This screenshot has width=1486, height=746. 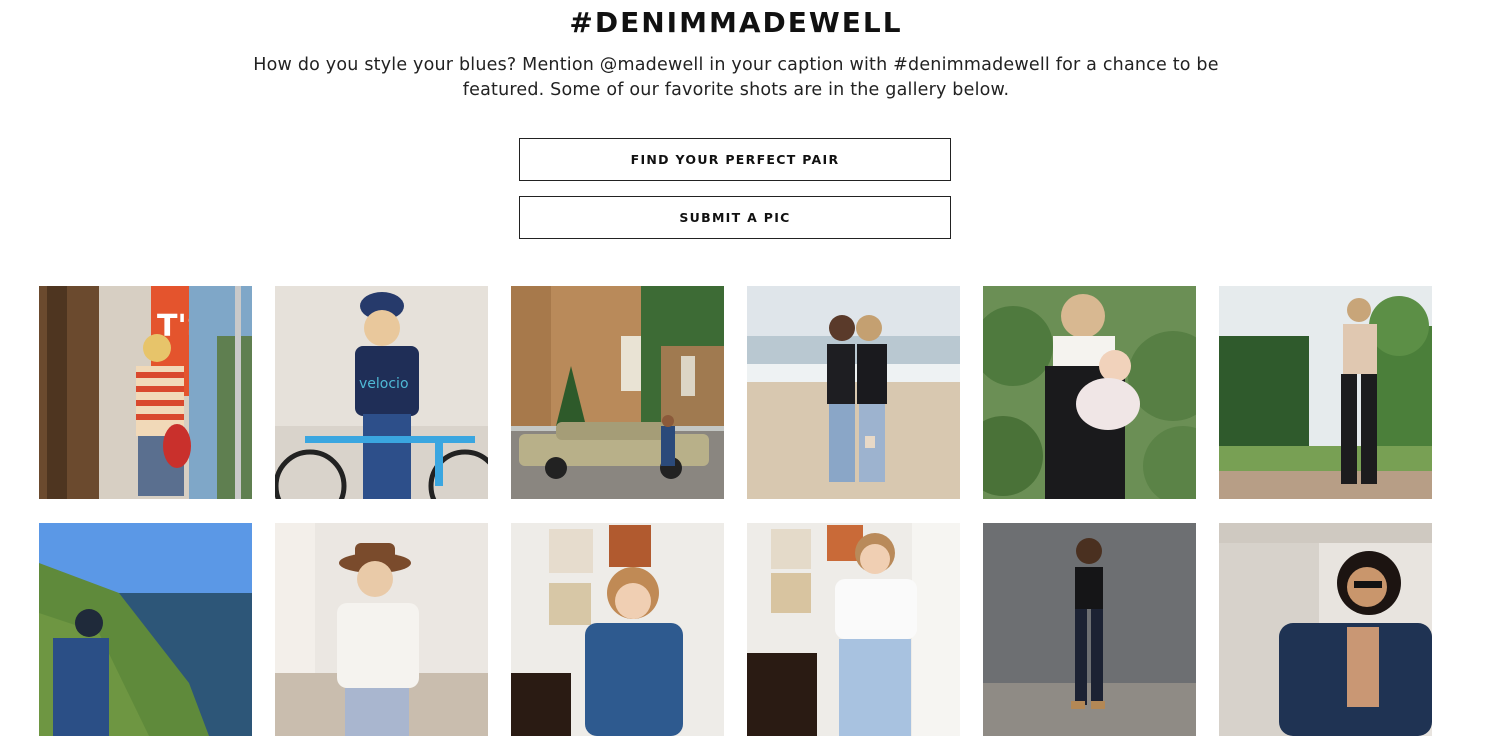 I want to click on photo-image: T'S, so click(x=145, y=392).